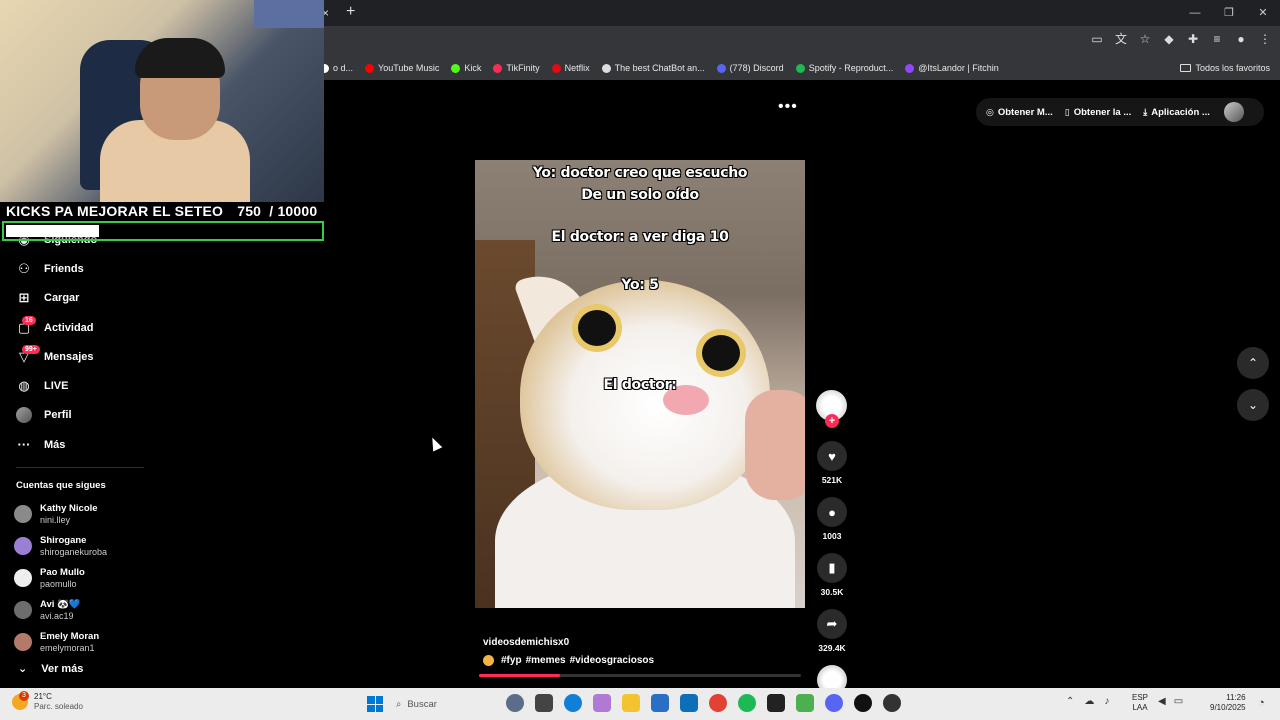 Image resolution: width=1280 pixels, height=720 pixels. I want to click on sidebar-item-actividad: ▢ 16 Actividad, so click(101, 327).